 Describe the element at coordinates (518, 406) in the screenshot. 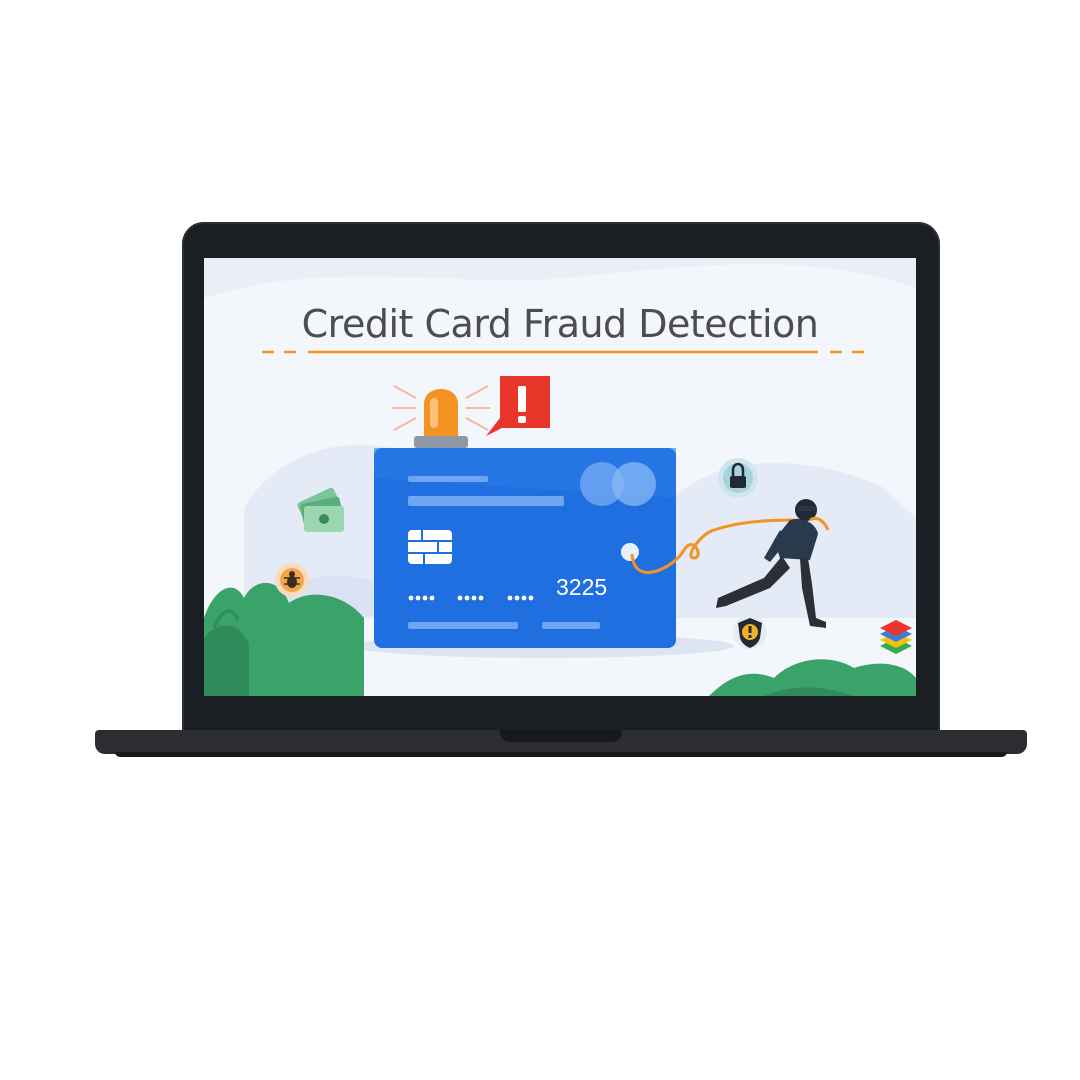

I see `alert-exclamation-icon` at that location.